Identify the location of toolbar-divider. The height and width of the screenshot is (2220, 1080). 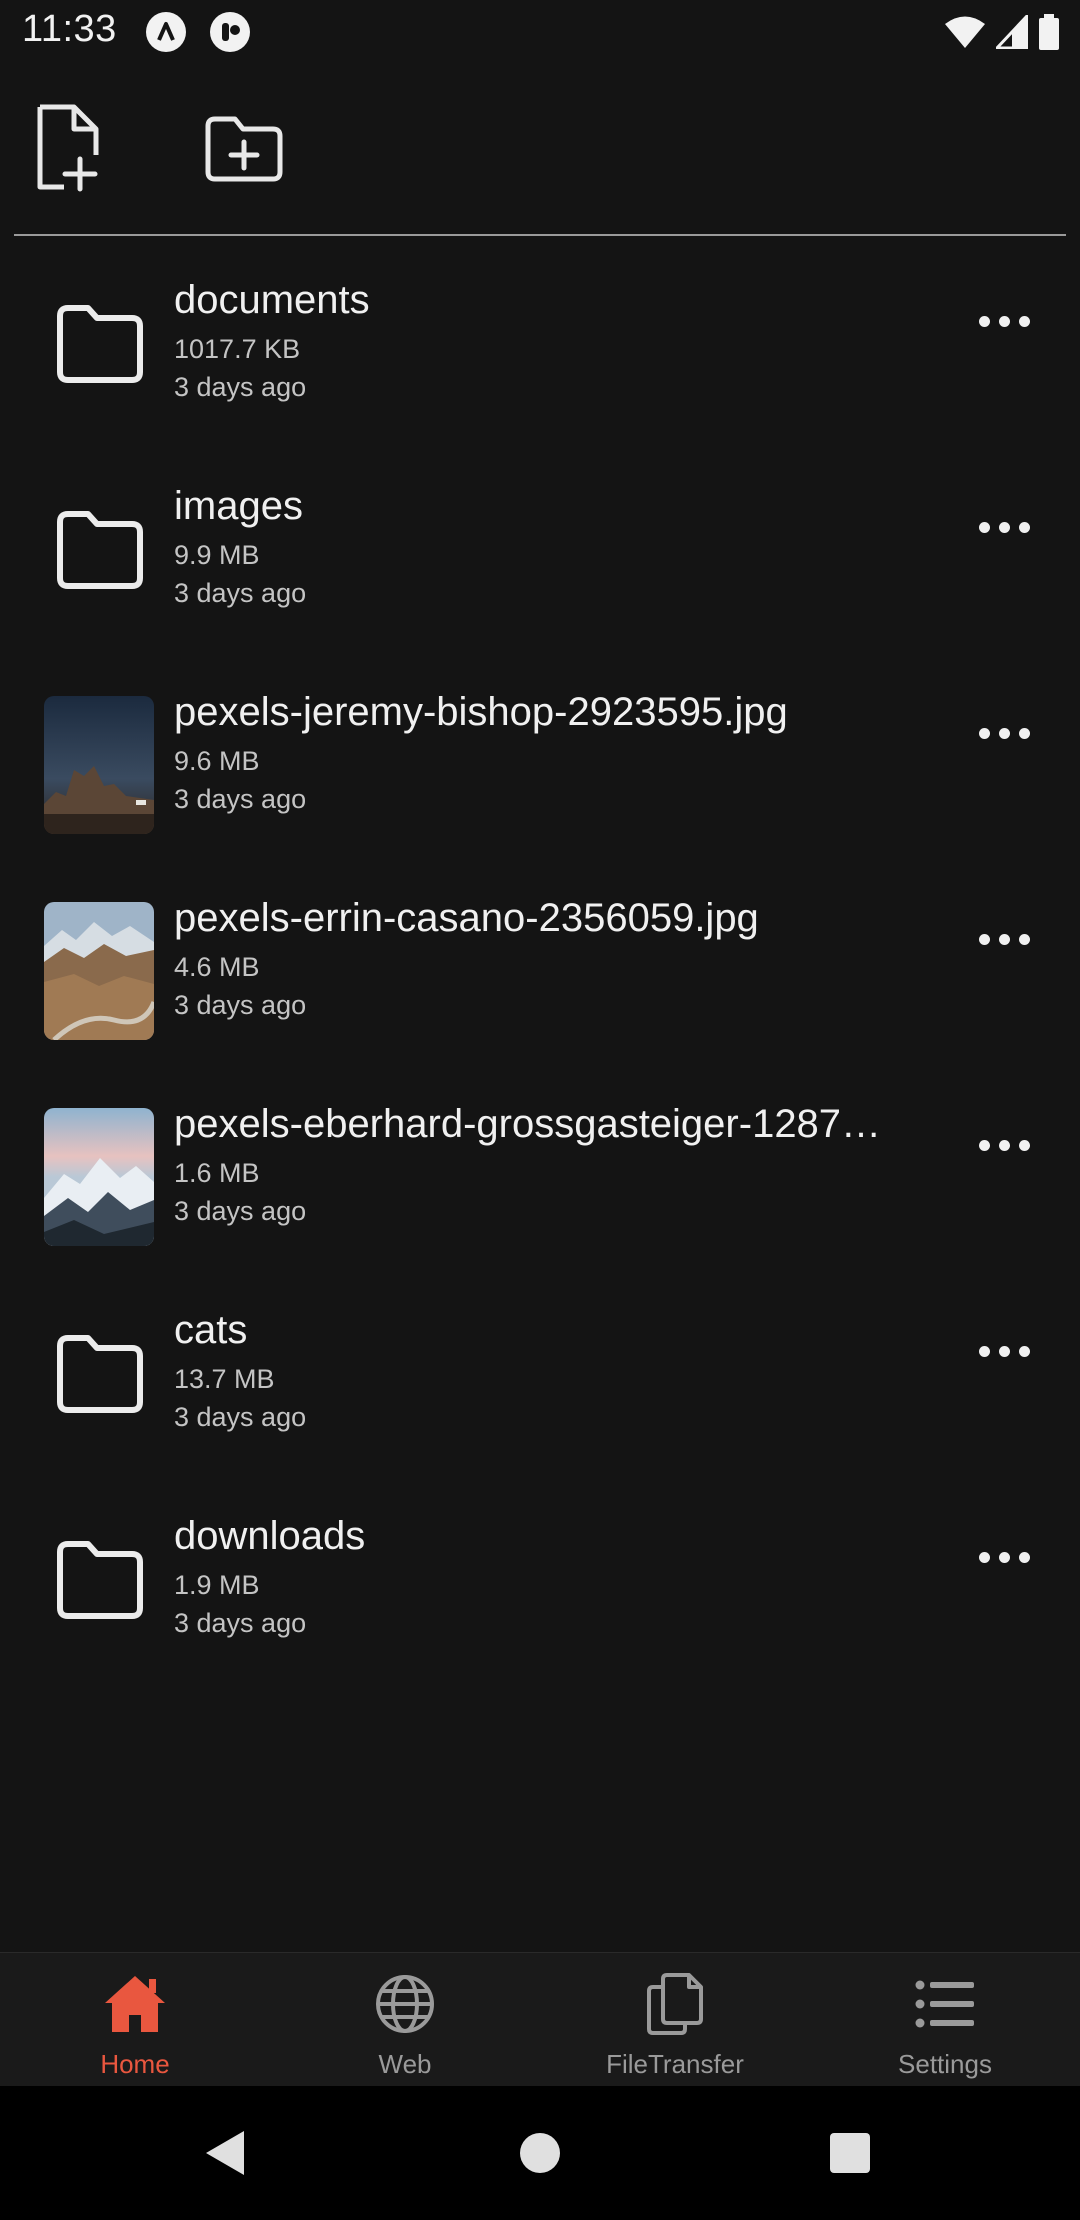
(540, 235).